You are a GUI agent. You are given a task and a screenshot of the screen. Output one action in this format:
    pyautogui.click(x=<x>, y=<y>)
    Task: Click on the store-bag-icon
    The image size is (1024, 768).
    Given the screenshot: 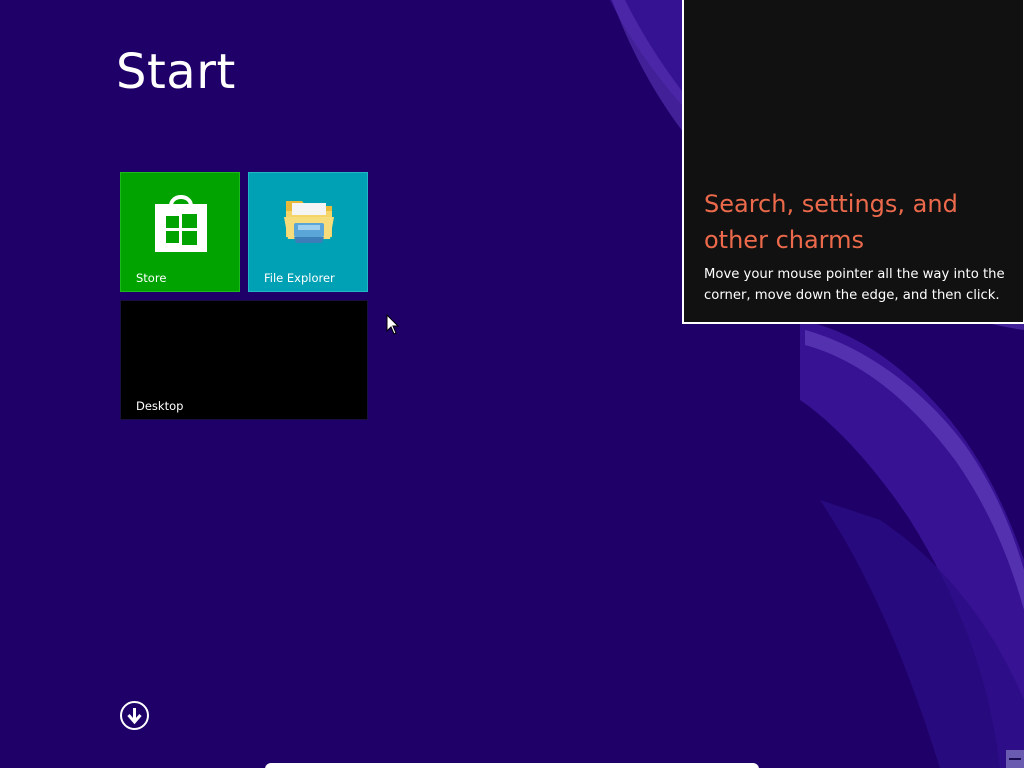 What is the action you would take?
    pyautogui.click(x=181, y=223)
    